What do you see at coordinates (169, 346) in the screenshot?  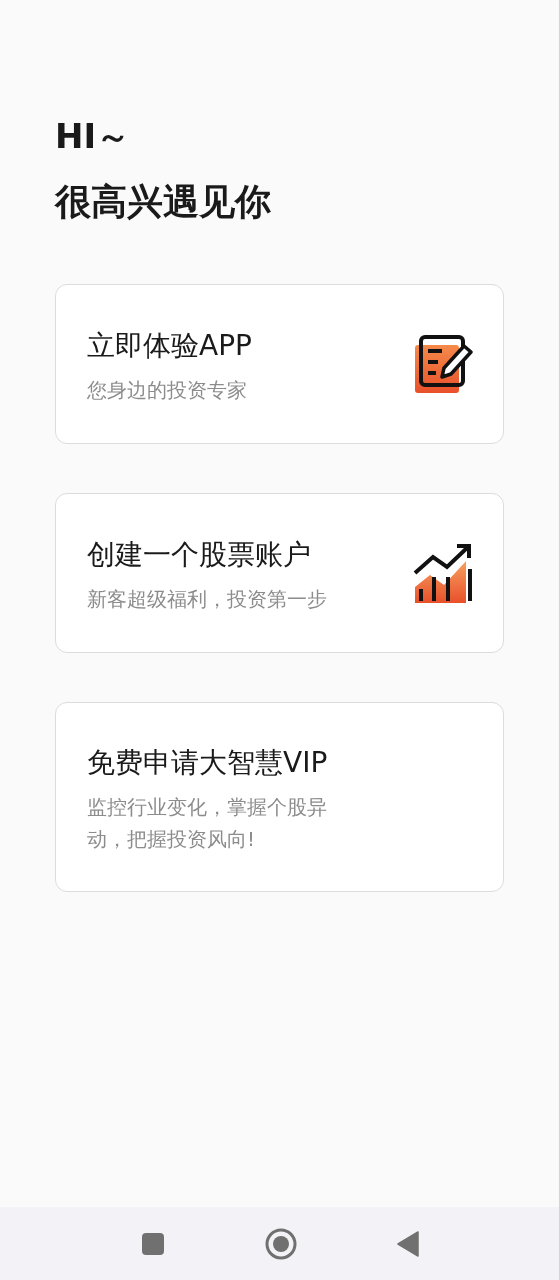 I see `card-title: 立即体验APP` at bounding box center [169, 346].